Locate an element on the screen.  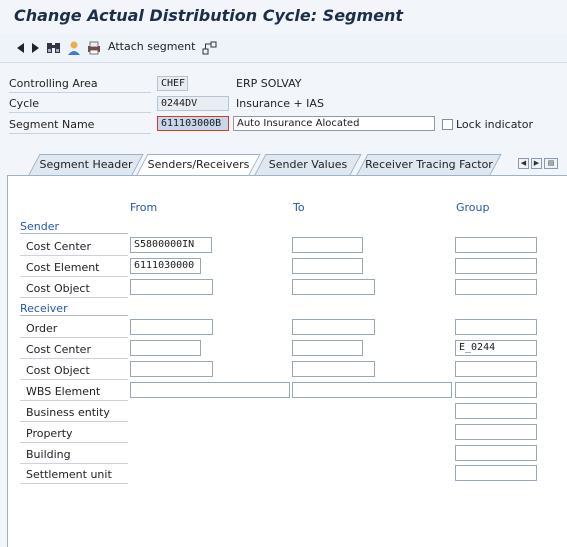
tab-segment-header: Segment Header is located at coordinates (86, 164).